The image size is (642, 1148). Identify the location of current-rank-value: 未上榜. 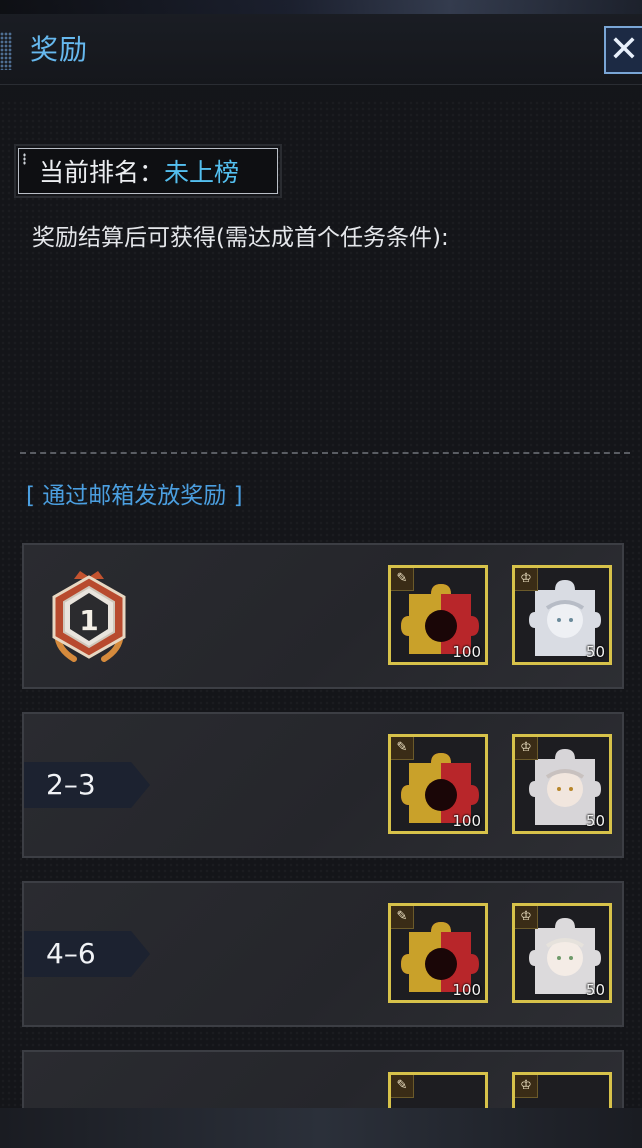
(202, 172).